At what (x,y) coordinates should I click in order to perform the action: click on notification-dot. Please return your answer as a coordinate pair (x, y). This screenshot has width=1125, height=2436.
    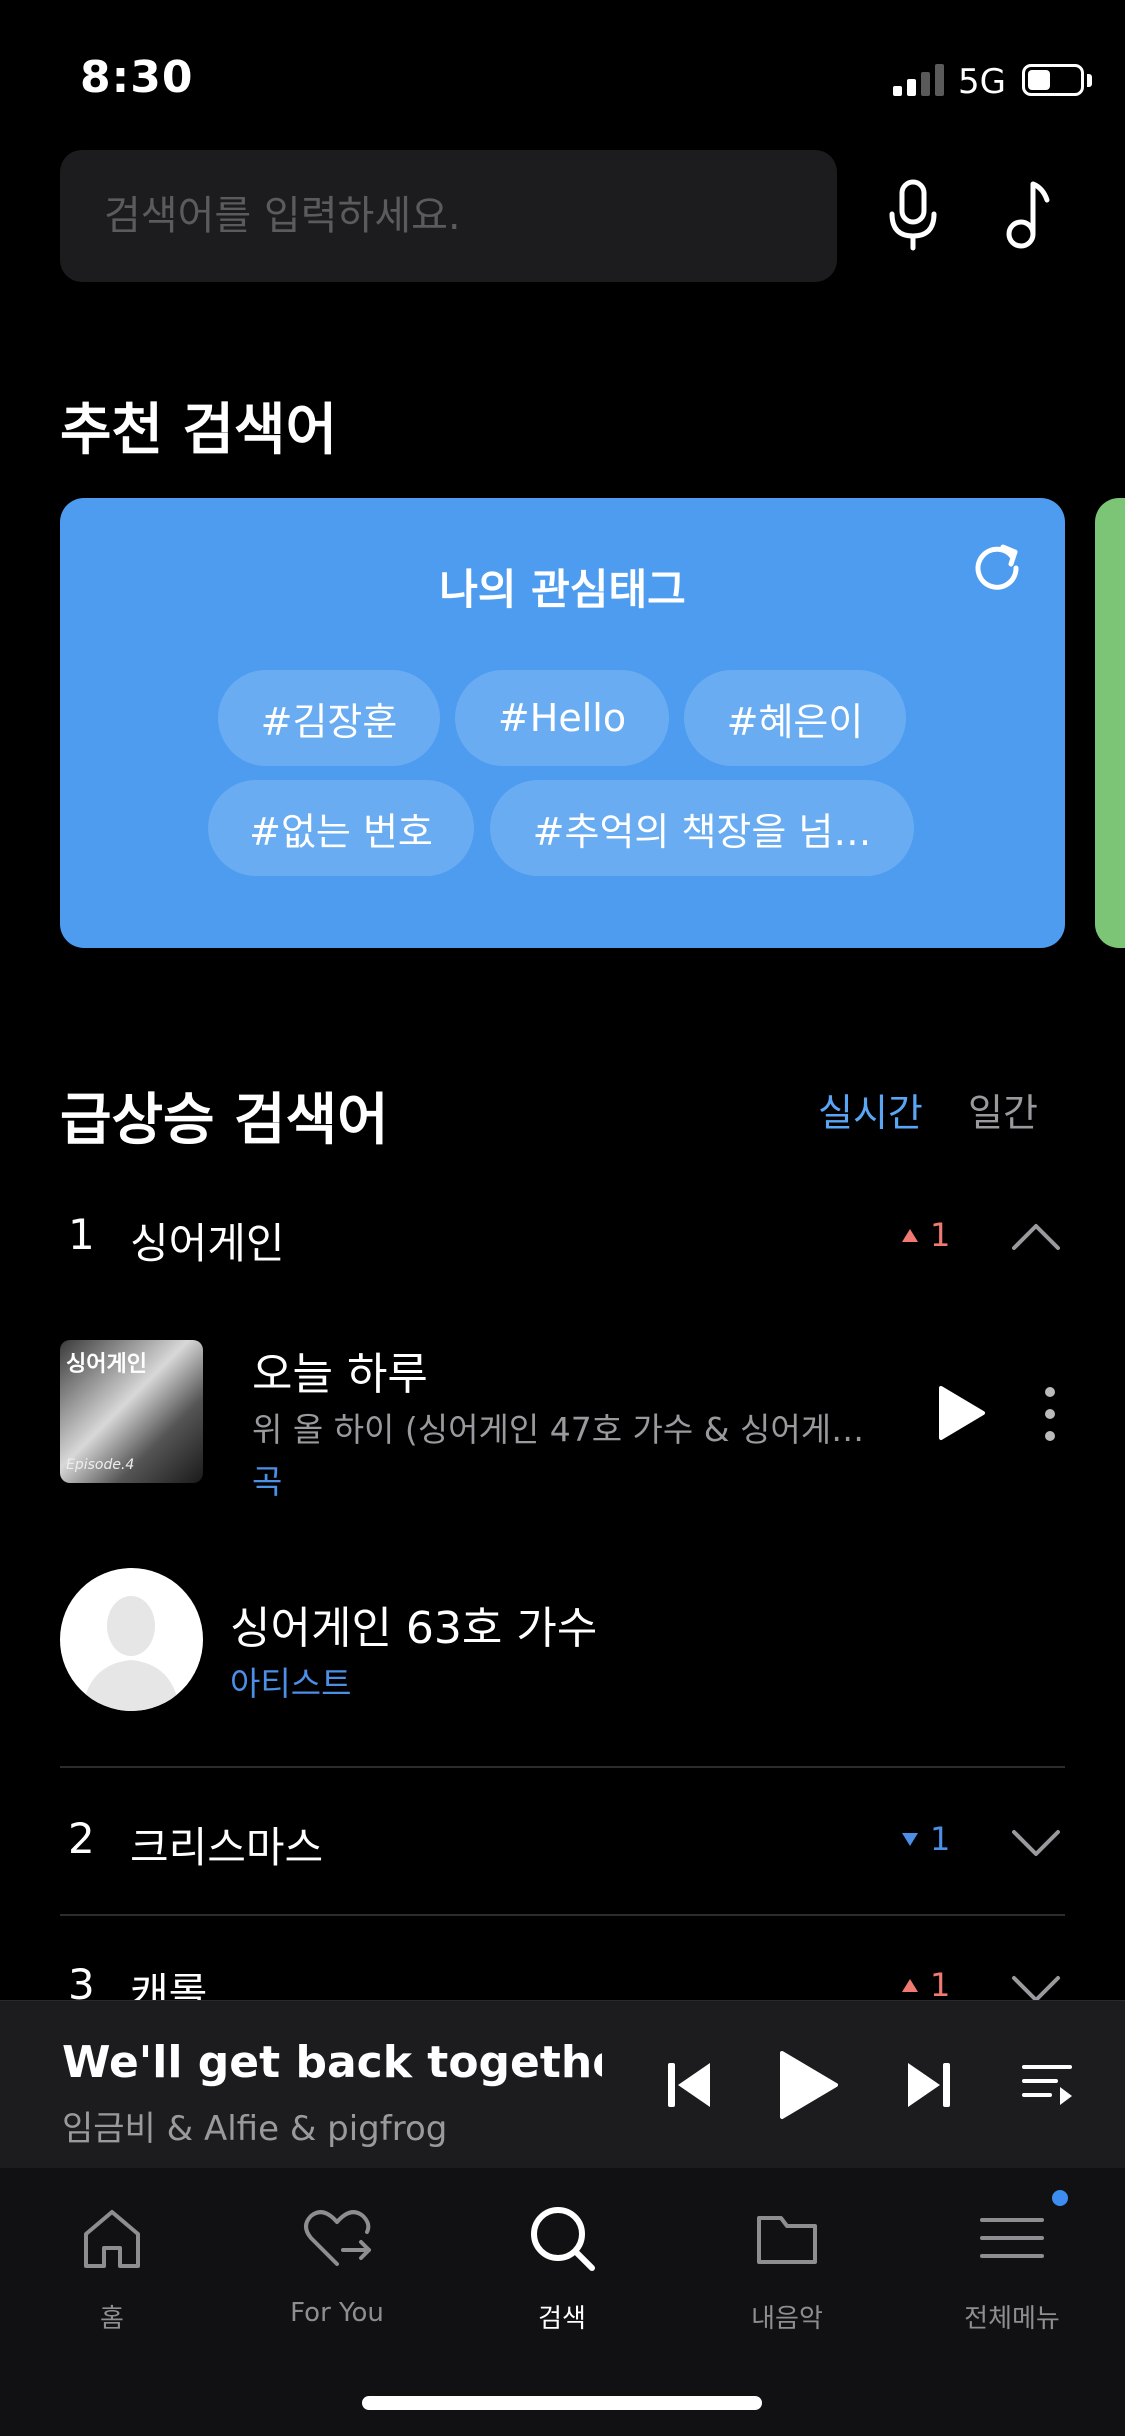
    Looking at the image, I should click on (1060, 2198).